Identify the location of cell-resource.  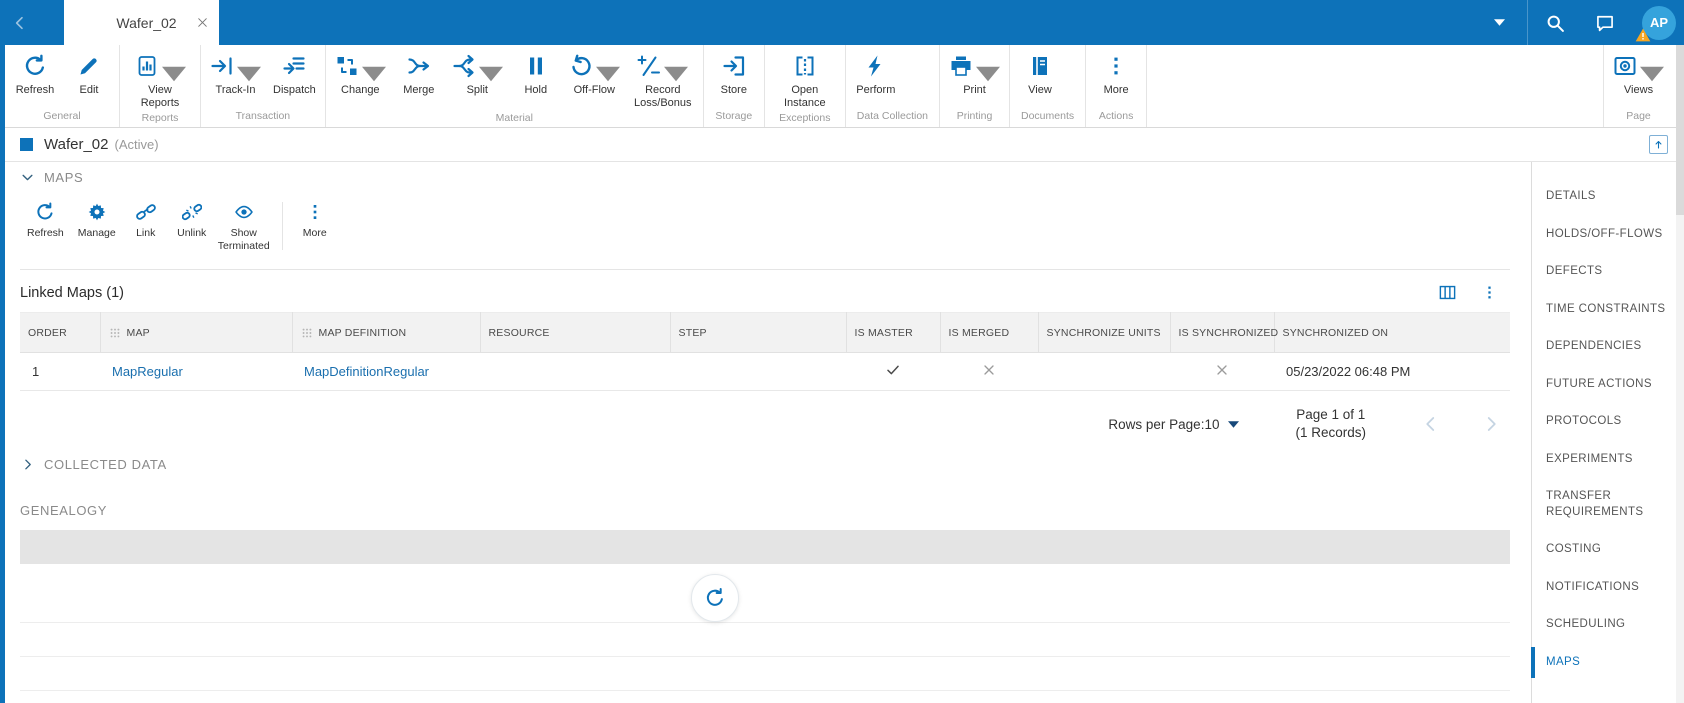
(575, 371).